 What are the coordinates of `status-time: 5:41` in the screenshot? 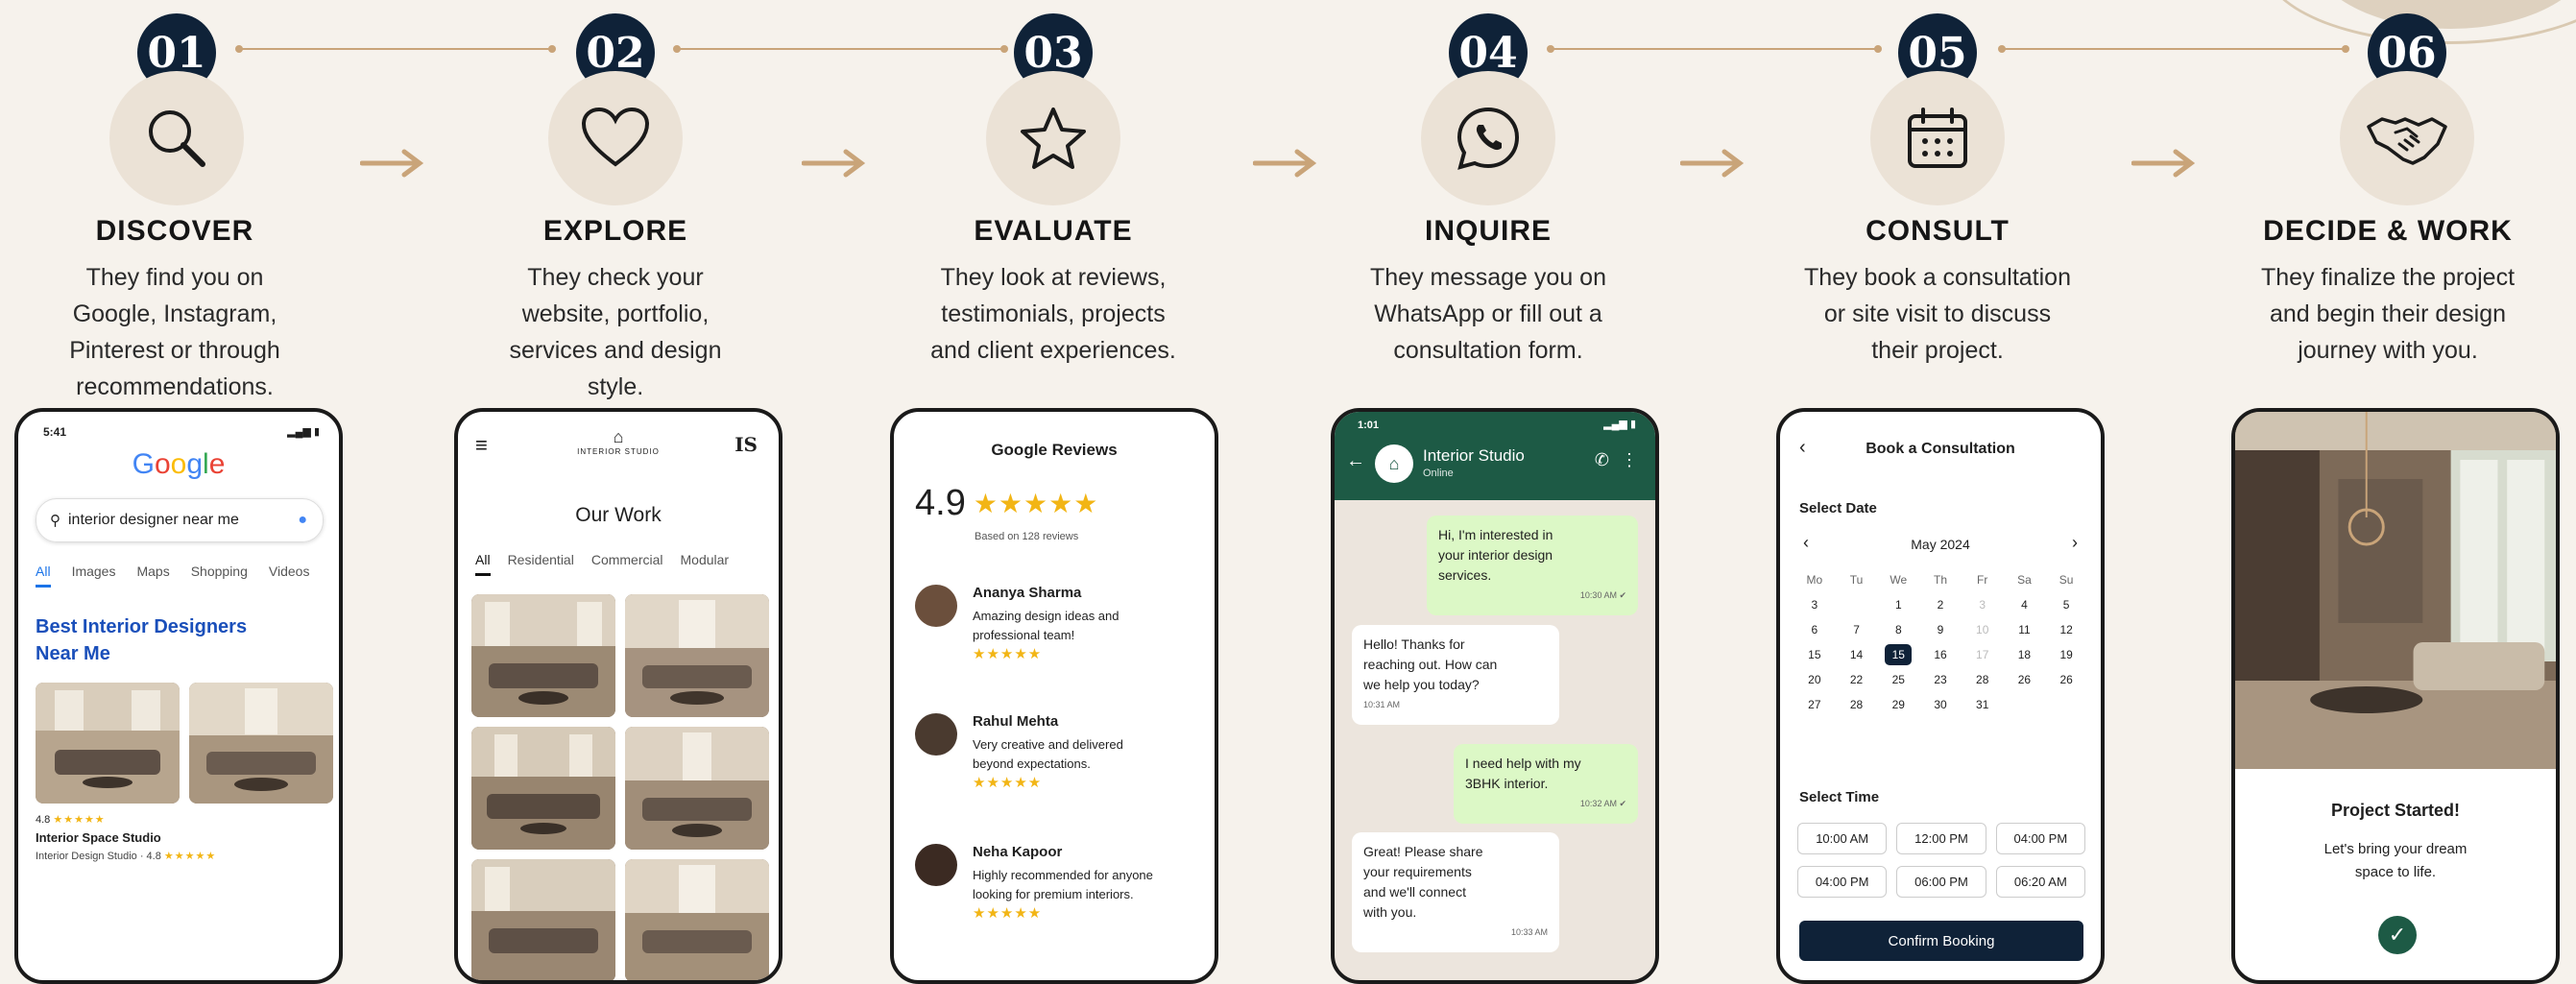 It's located at (55, 432).